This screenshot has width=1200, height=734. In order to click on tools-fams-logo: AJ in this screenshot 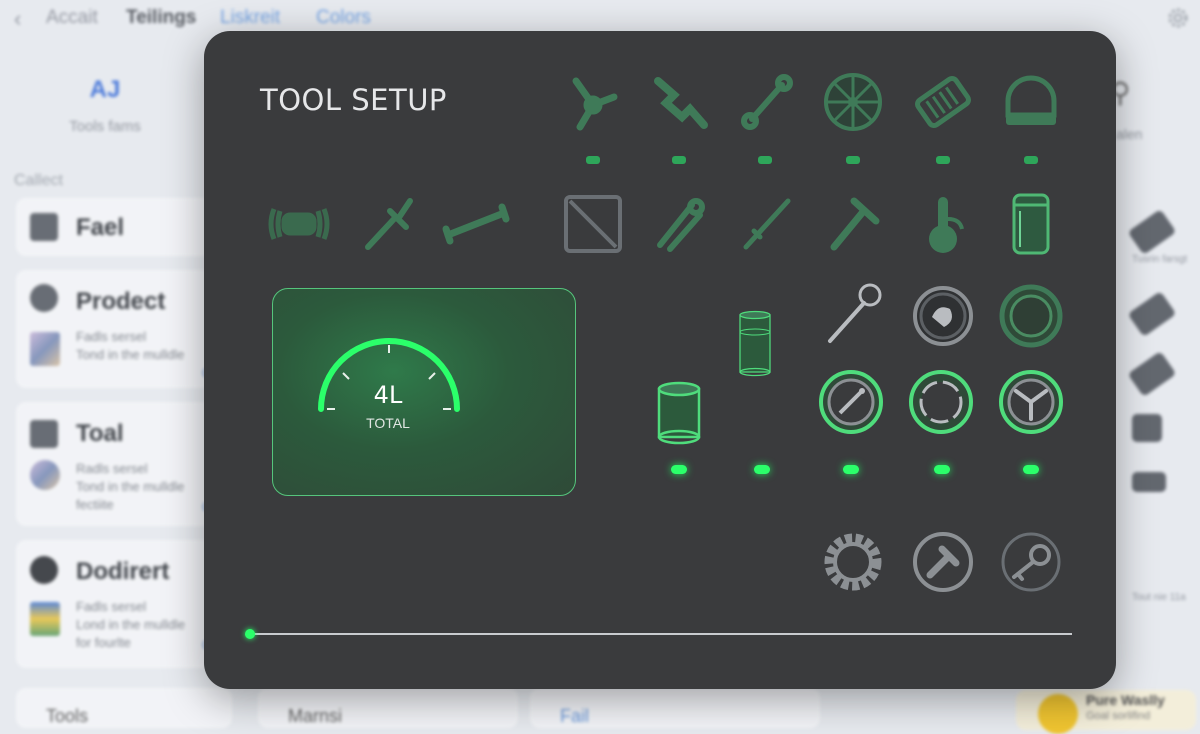, I will do `click(105, 89)`.